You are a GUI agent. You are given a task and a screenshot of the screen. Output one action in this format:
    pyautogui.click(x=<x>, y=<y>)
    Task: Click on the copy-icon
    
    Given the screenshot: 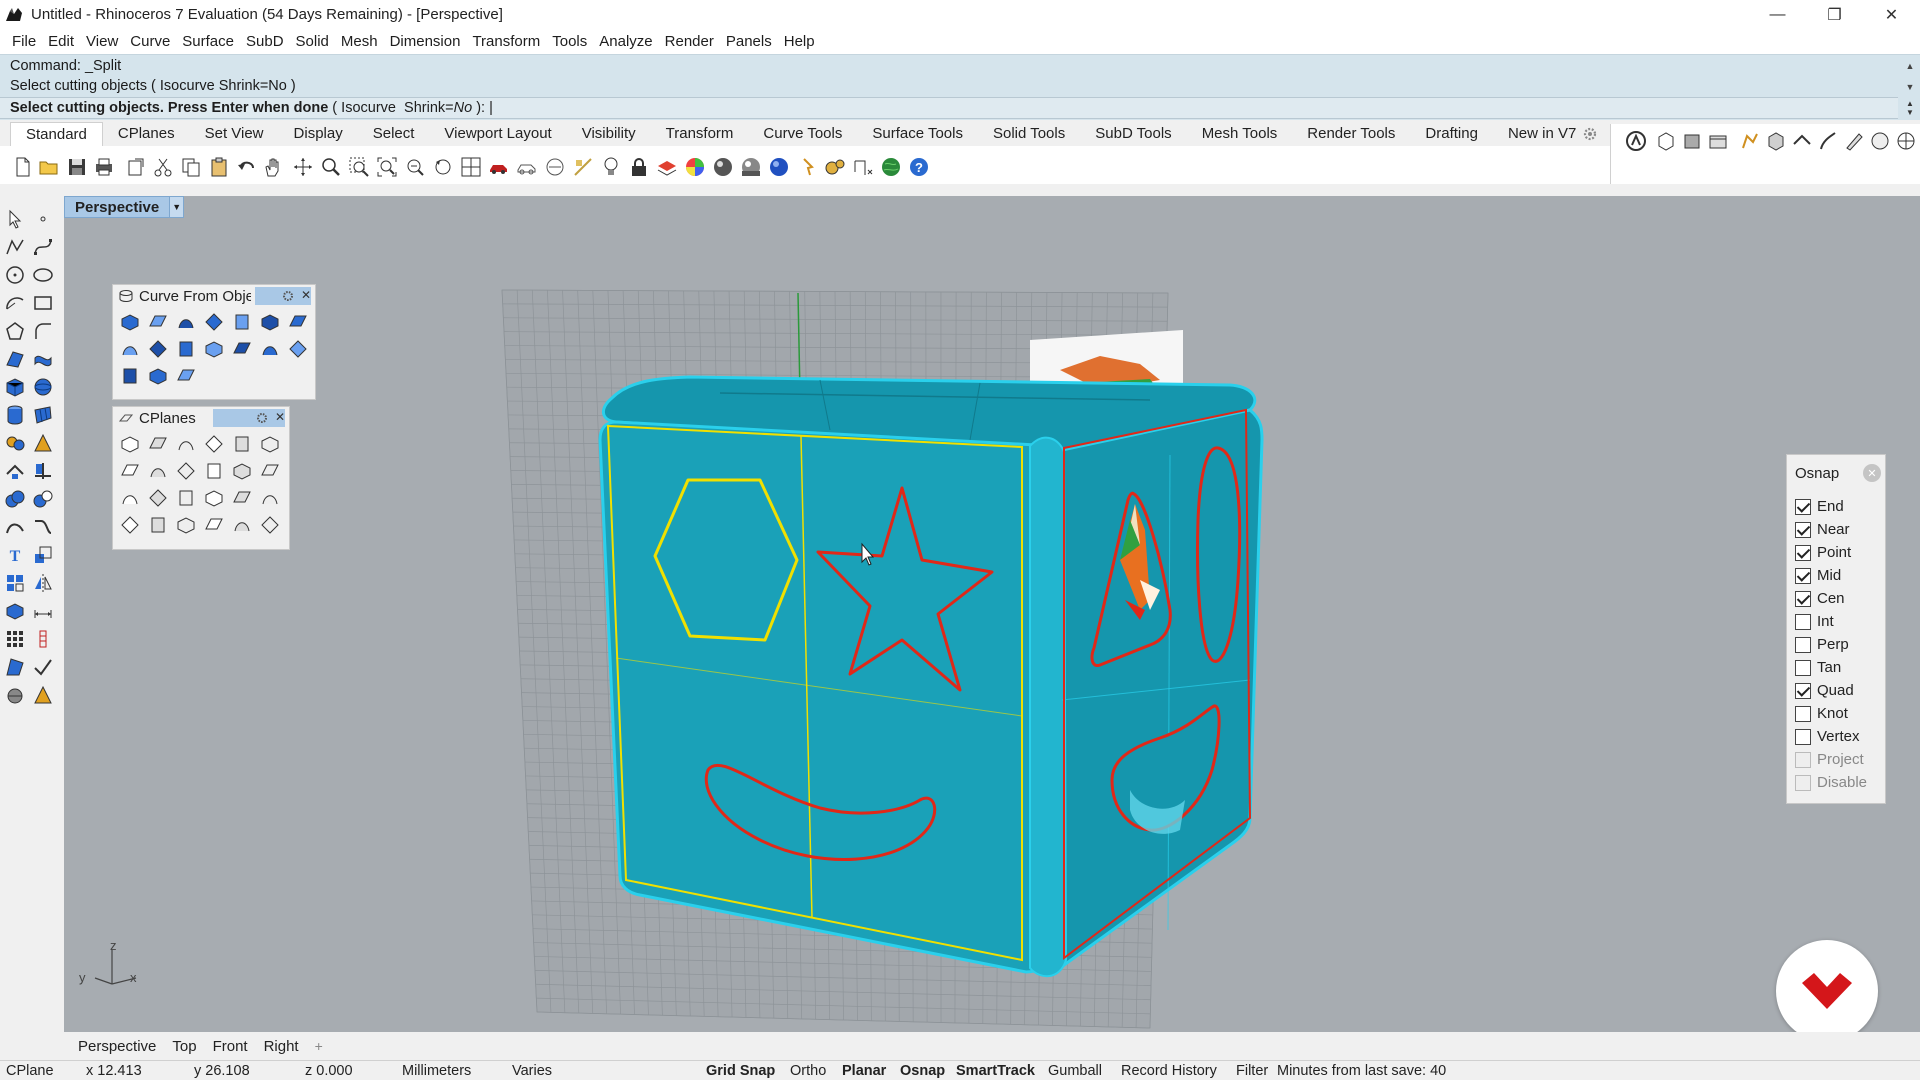 What is the action you would take?
    pyautogui.click(x=191, y=167)
    